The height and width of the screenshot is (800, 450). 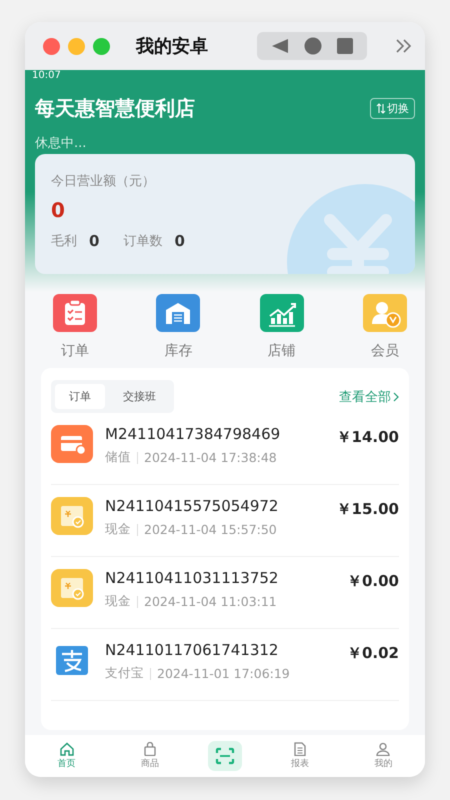 I want to click on swap-icon, so click(x=381, y=108).